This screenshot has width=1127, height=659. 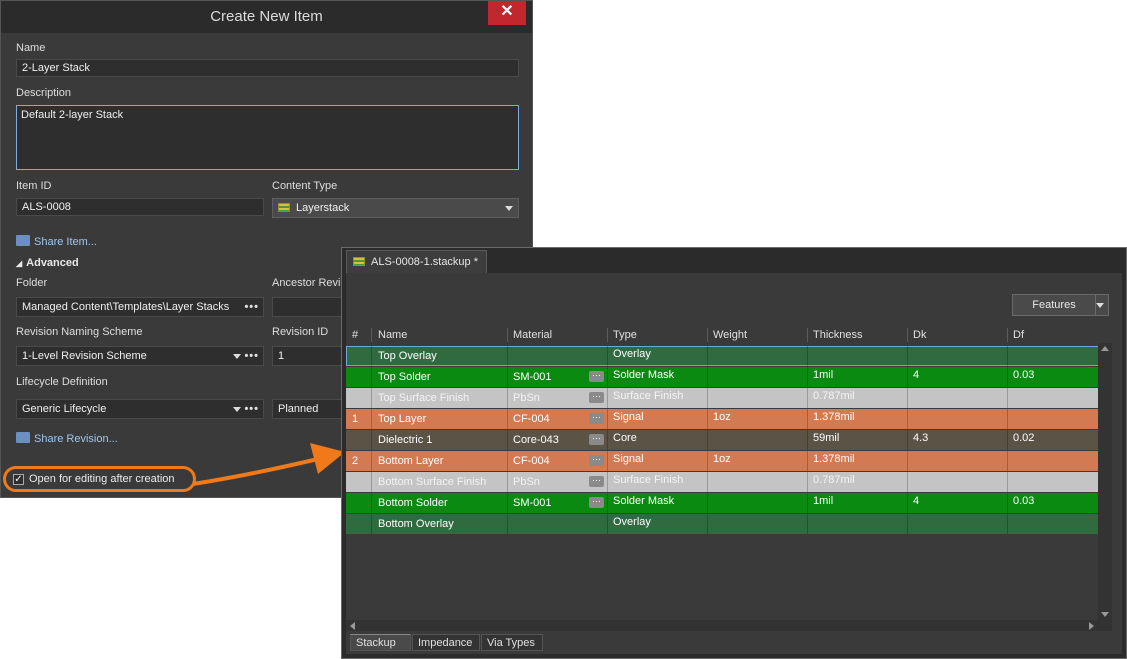 What do you see at coordinates (1060, 305) in the screenshot?
I see `features-button: Features` at bounding box center [1060, 305].